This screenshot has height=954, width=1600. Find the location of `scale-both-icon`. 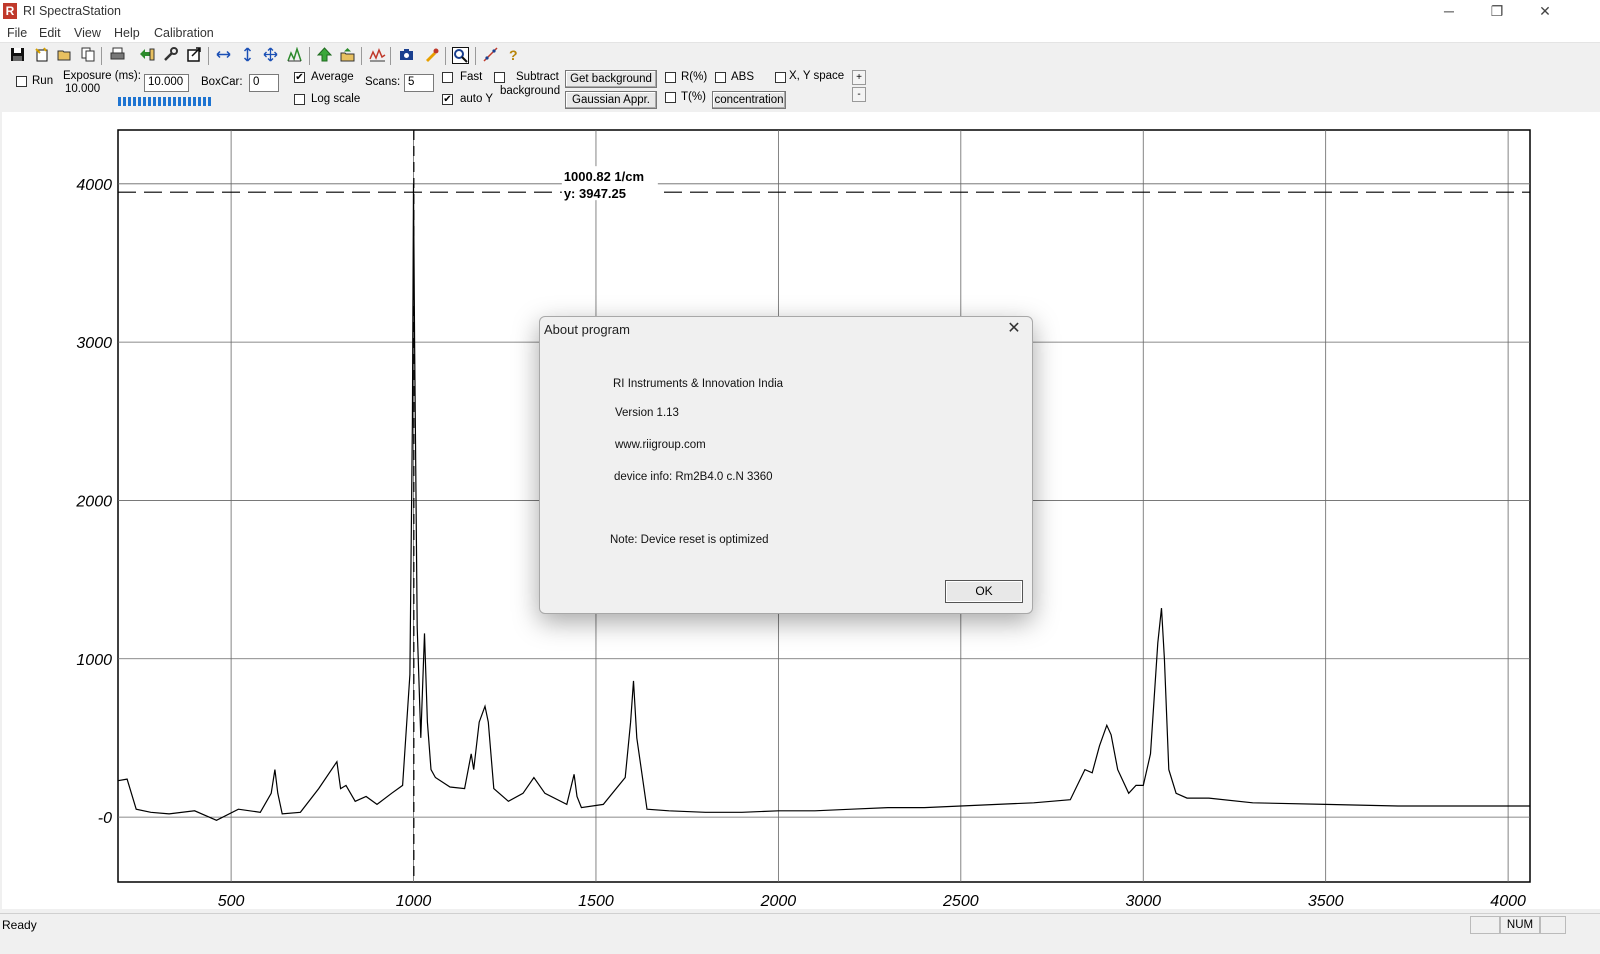

scale-both-icon is located at coordinates (270, 55).